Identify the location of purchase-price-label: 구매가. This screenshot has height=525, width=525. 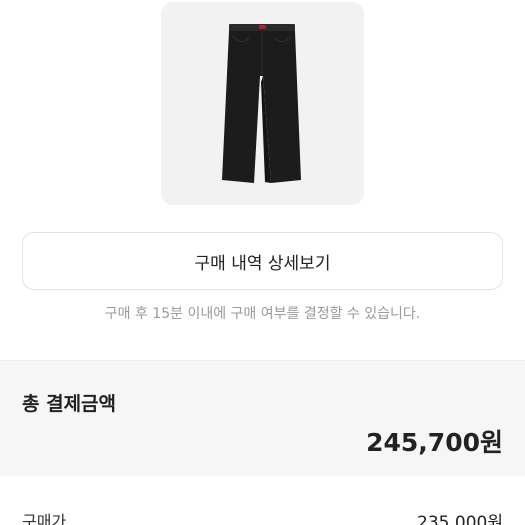
(44, 518).